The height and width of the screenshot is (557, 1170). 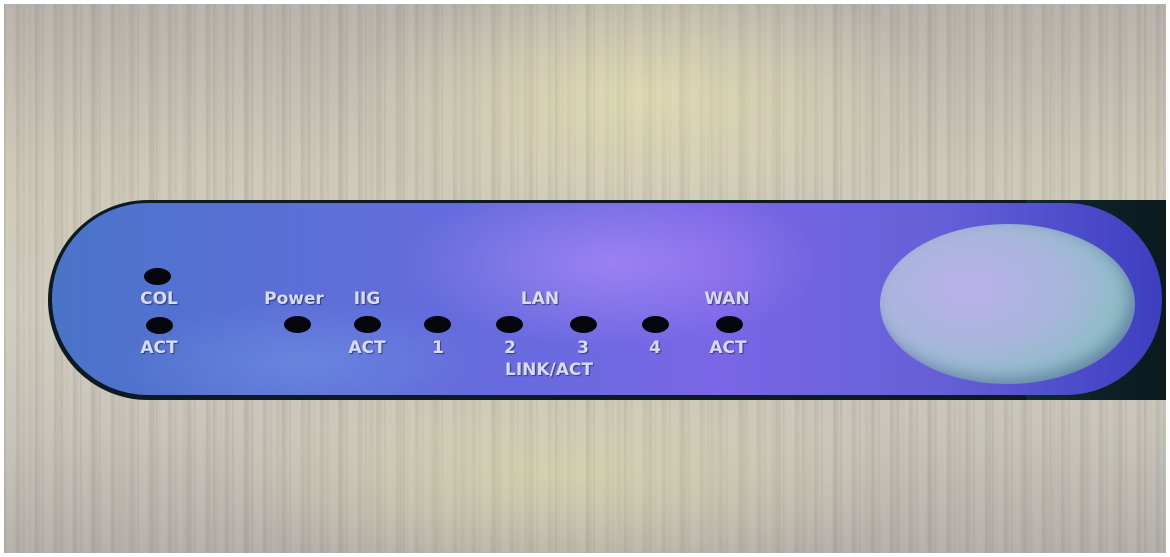 What do you see at coordinates (728, 348) in the screenshot?
I see `wan-act-label: ACT` at bounding box center [728, 348].